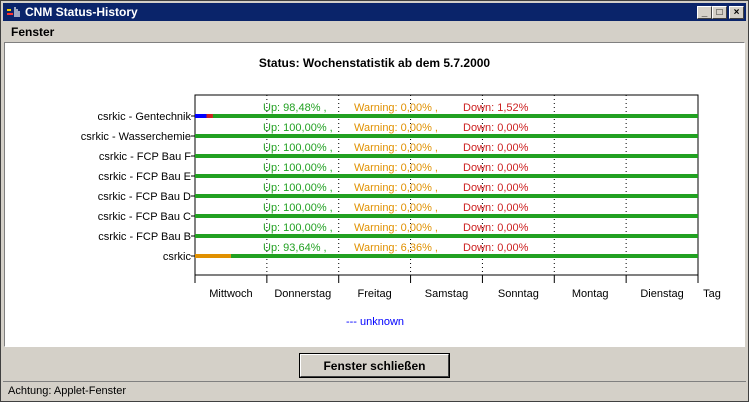  I want to click on maximize-icon: □, so click(719, 12).